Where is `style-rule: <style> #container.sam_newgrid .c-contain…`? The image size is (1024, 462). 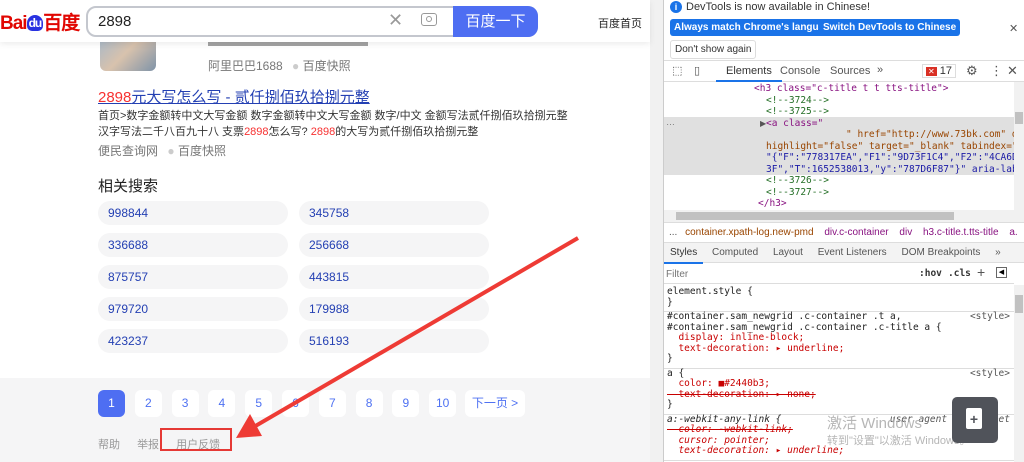 style-rule: <style> #container.sam_newgrid .c-contain… is located at coordinates (839, 340).